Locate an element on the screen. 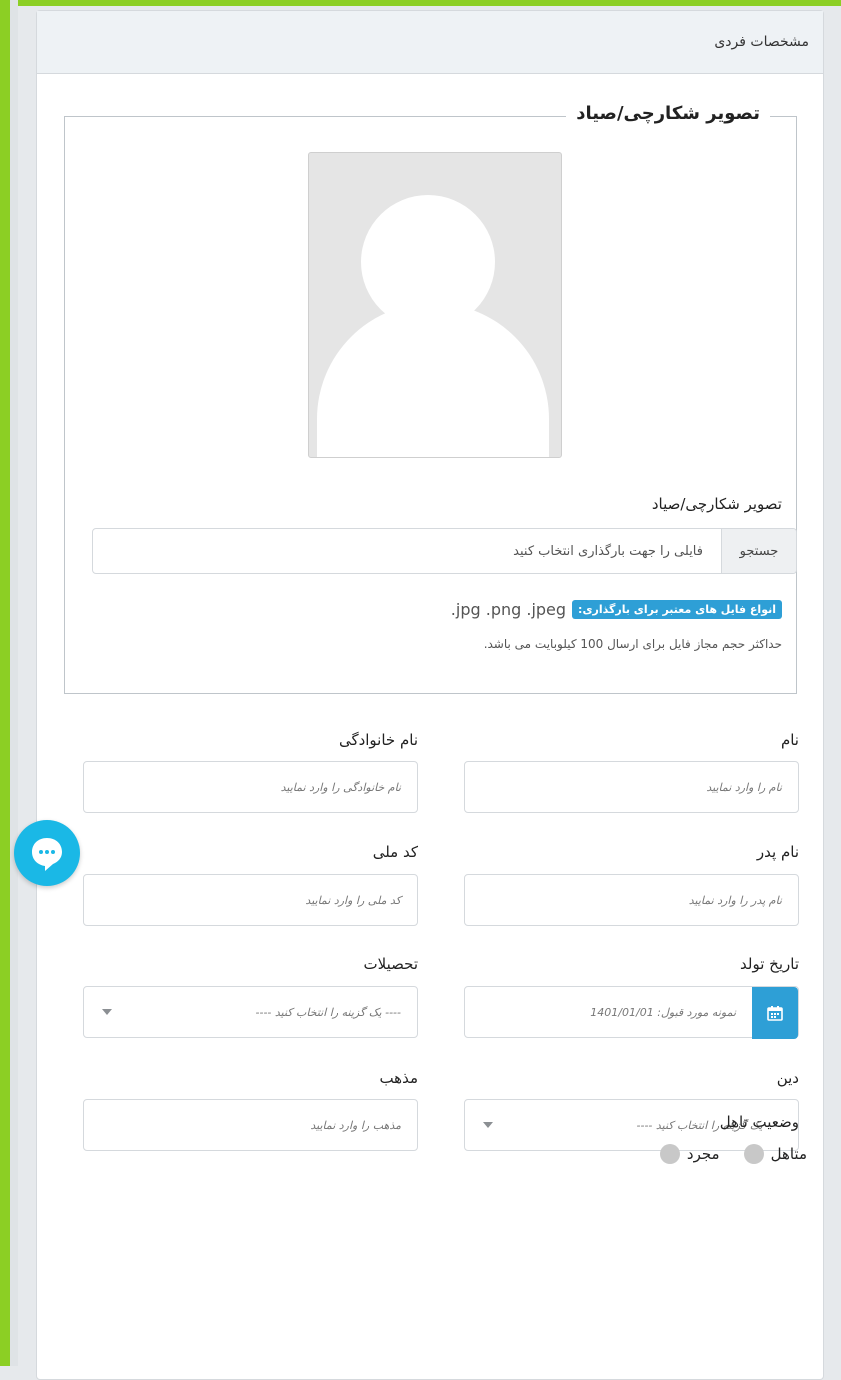  card-title: مشخصات فردی is located at coordinates (761, 42).